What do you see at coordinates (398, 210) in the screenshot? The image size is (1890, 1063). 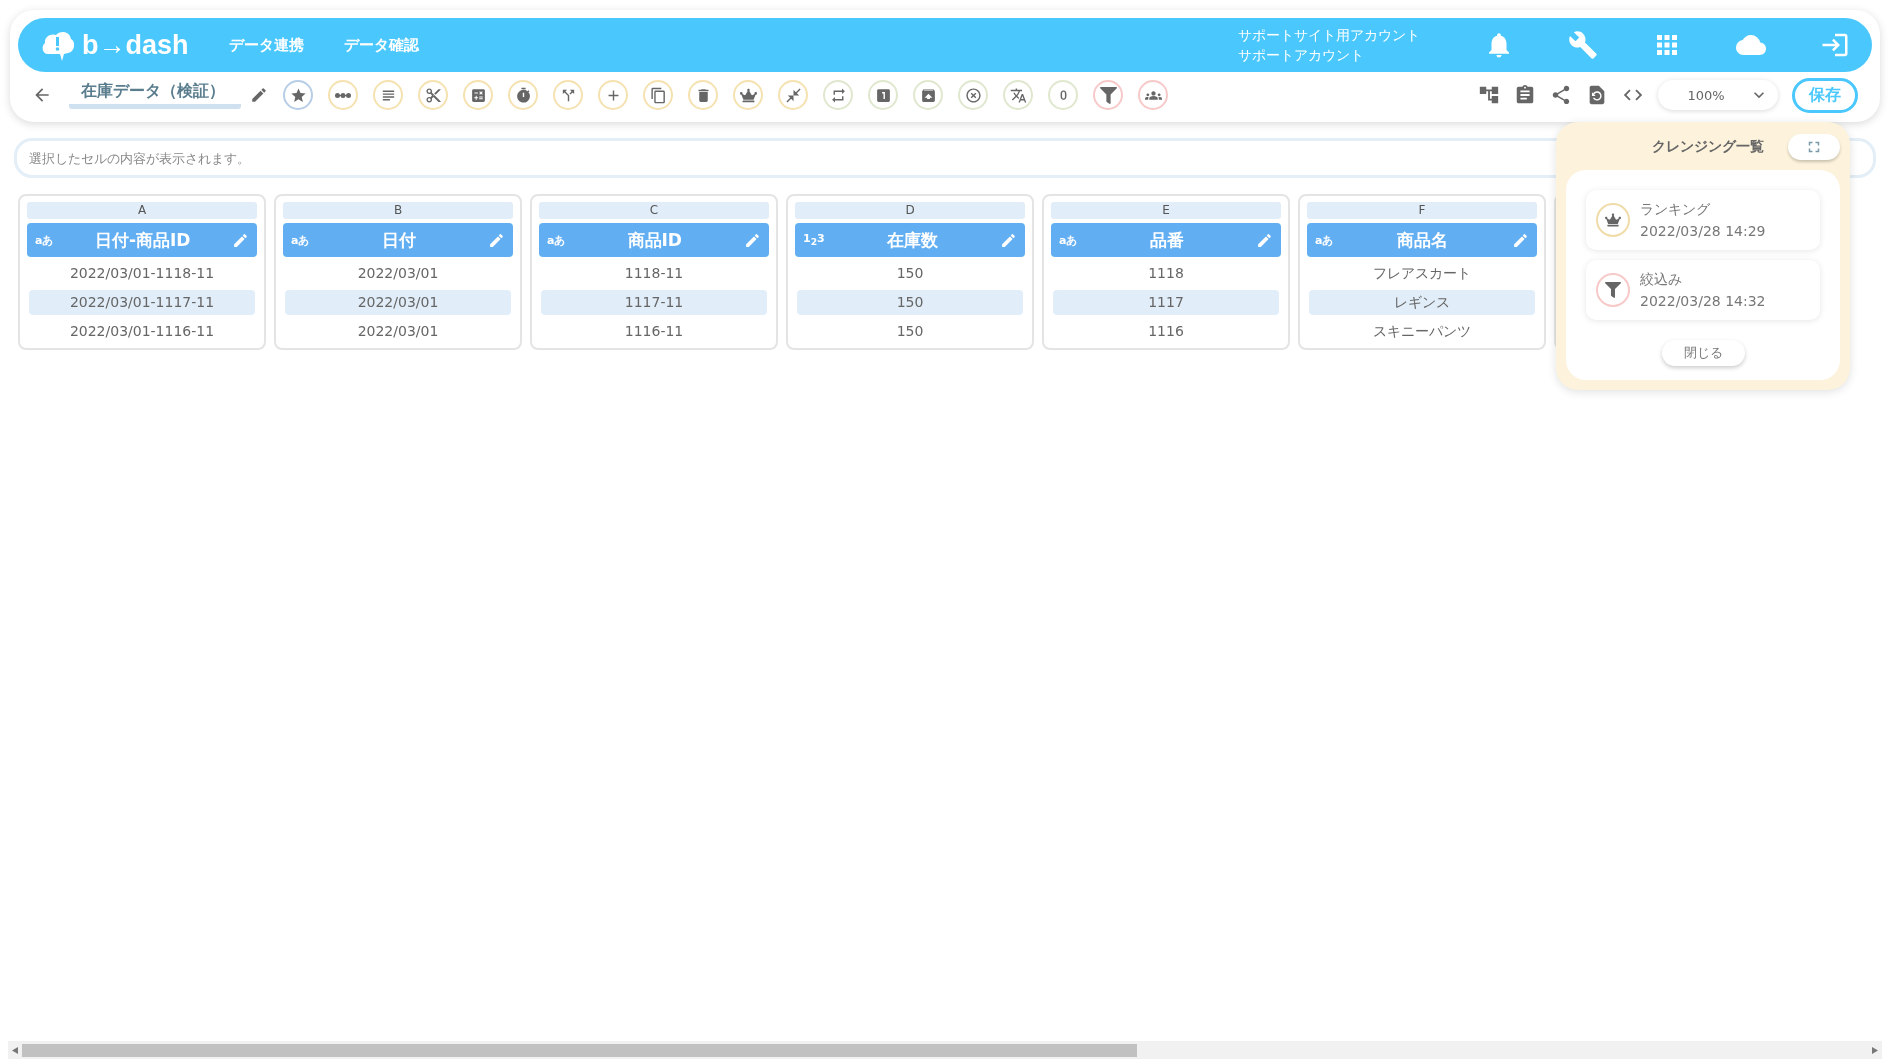 I see `column-letter: B` at bounding box center [398, 210].